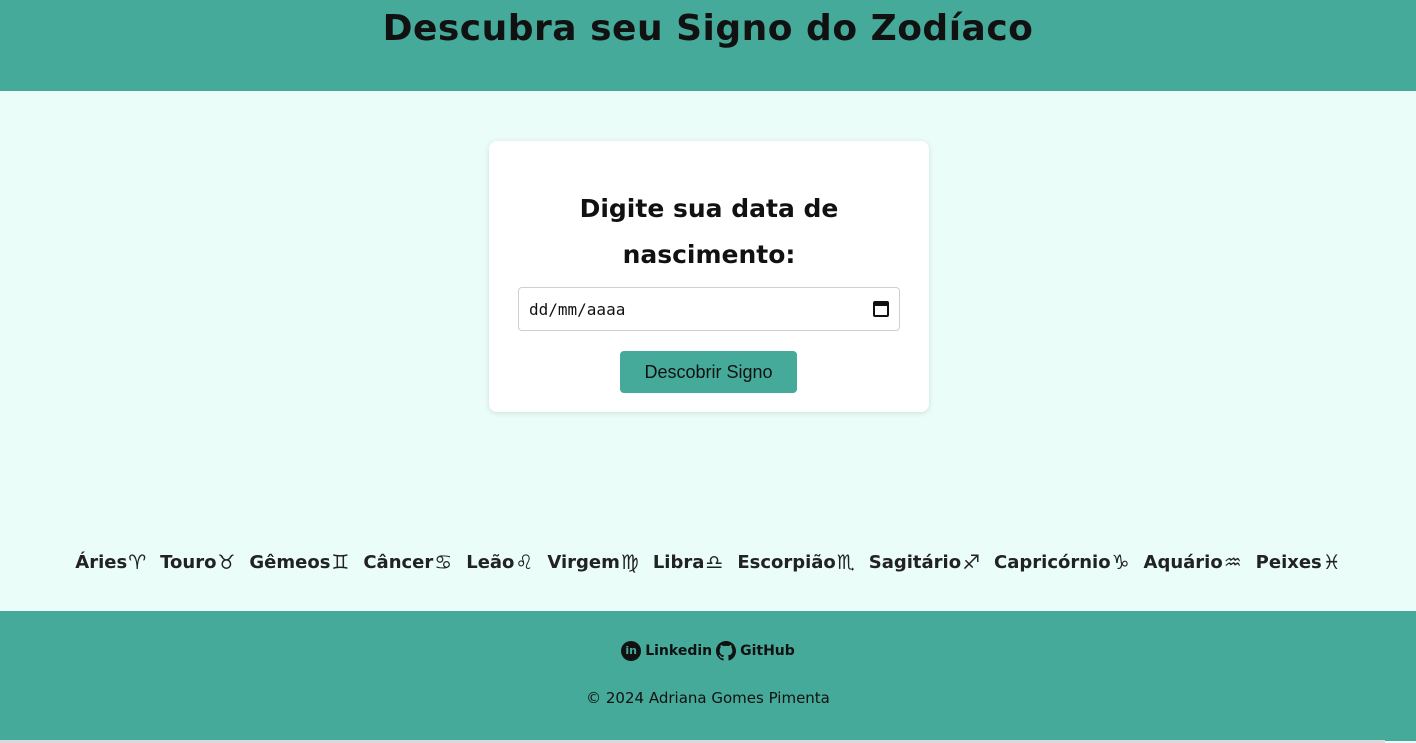  I want to click on scorpio-icon: ♏︎, so click(845, 562).